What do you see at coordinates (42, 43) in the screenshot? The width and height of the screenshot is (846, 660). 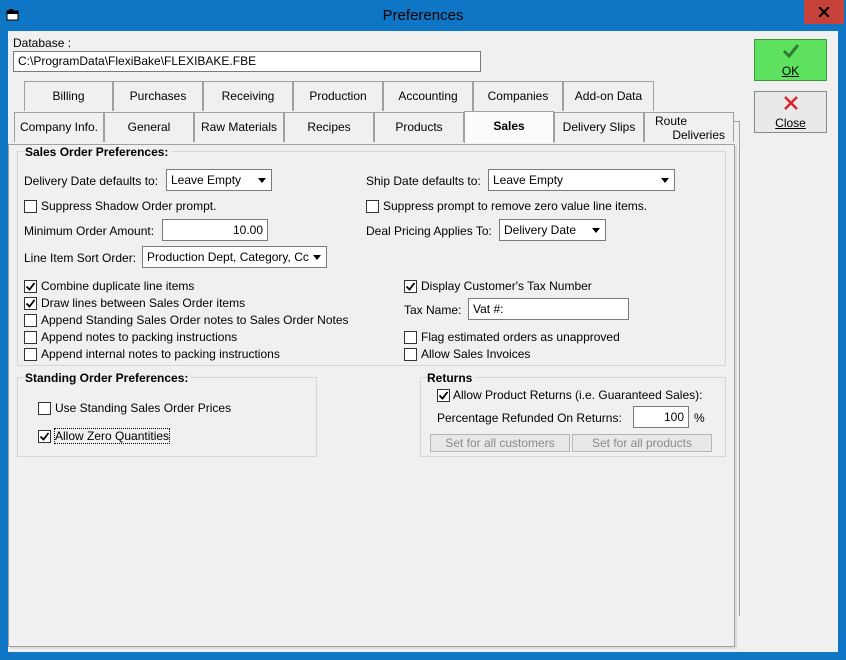 I see `database-label: Database :` at bounding box center [42, 43].